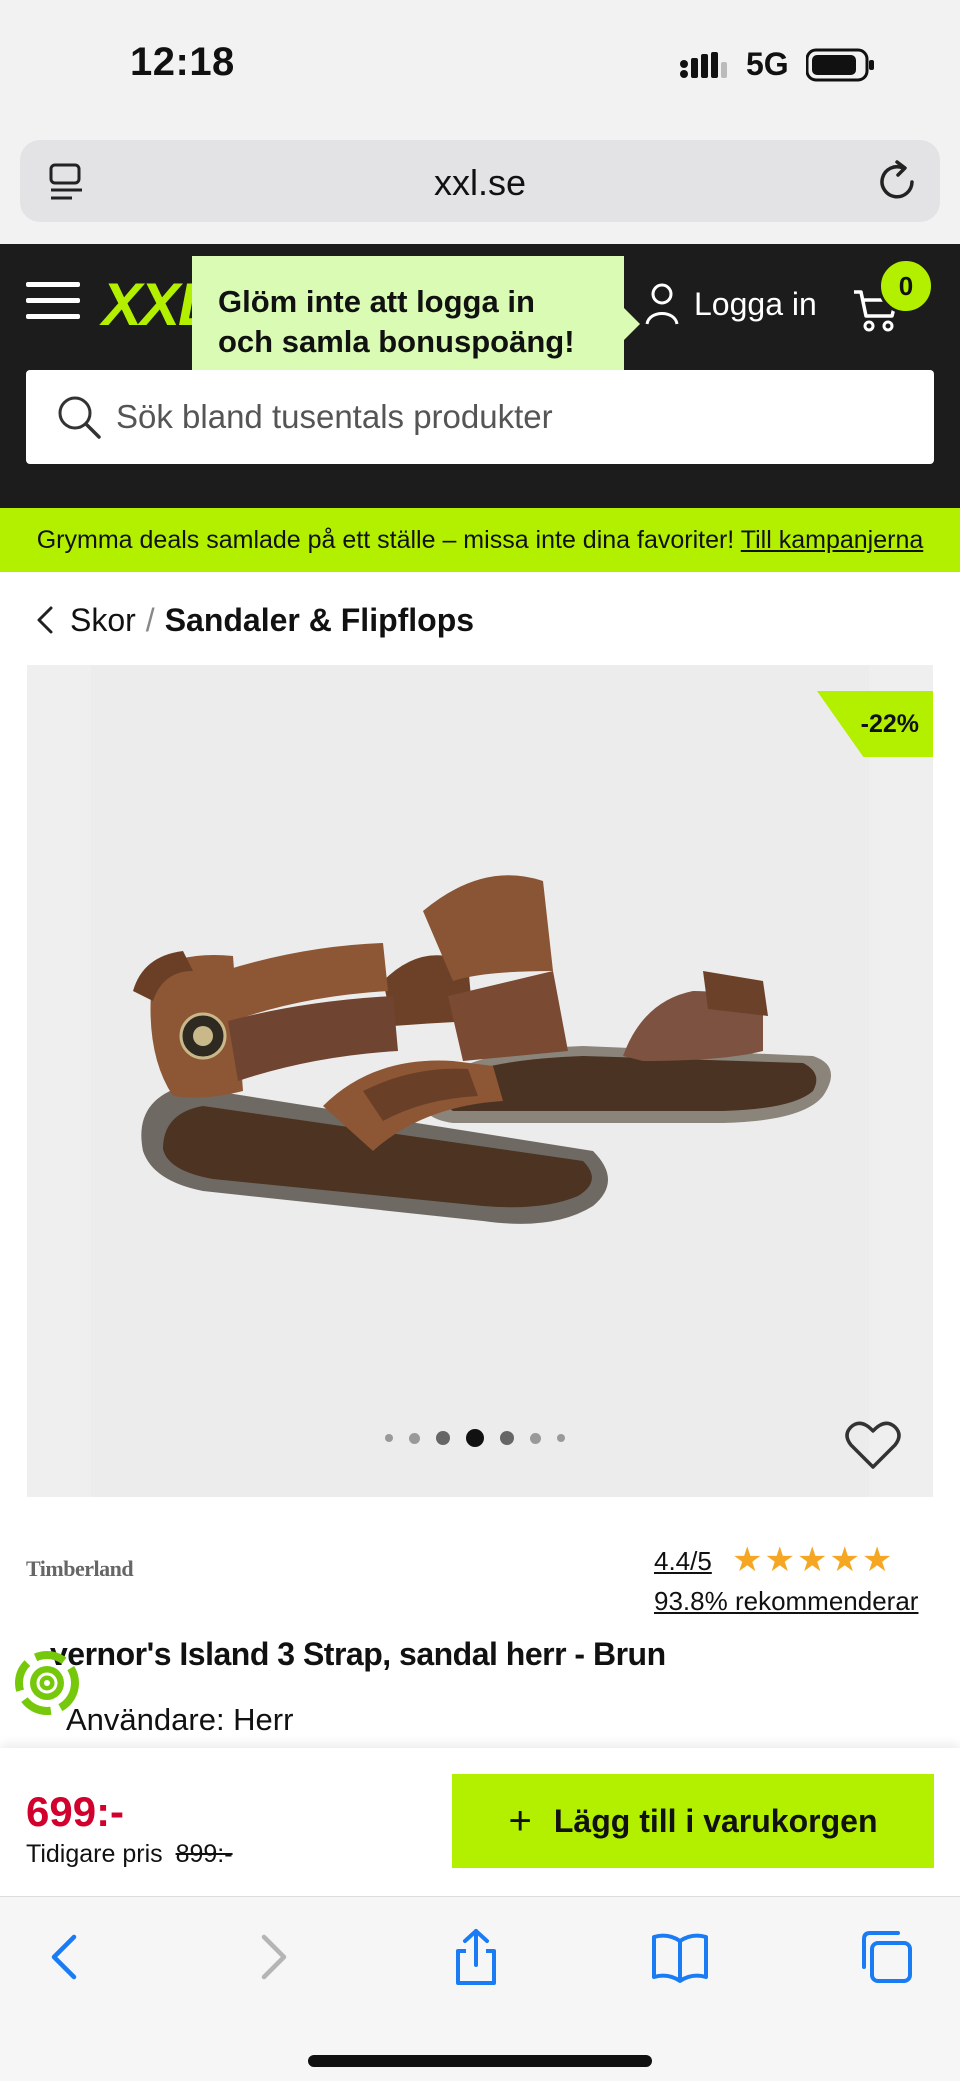 This screenshot has width=960, height=2081. Describe the element at coordinates (94, 1854) in the screenshot. I see `previous-price-label: Tidigare pris` at that location.